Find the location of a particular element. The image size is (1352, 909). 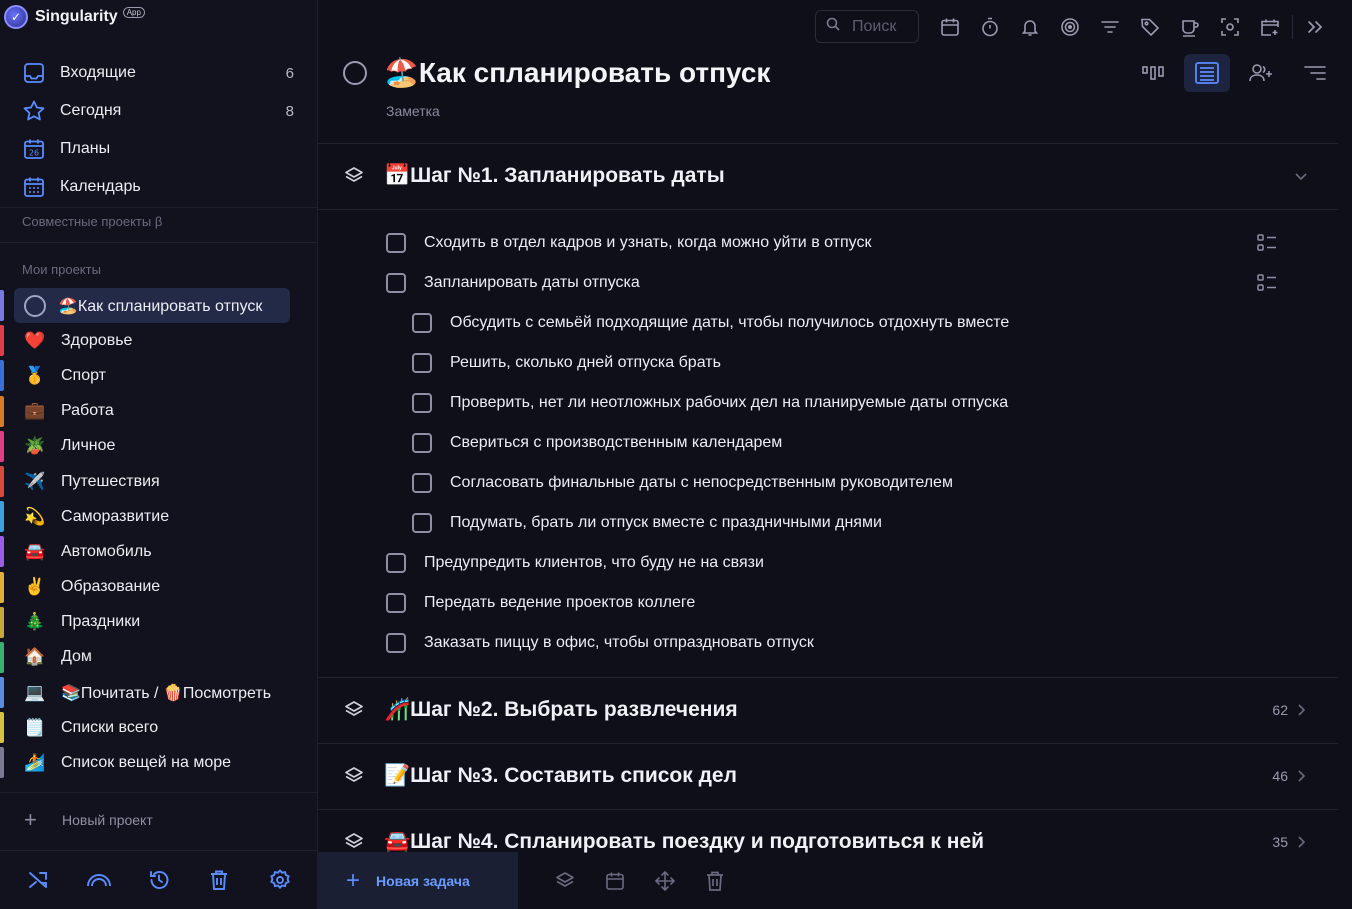

task-row: Свериться с производственным календарем is located at coordinates (597, 443).